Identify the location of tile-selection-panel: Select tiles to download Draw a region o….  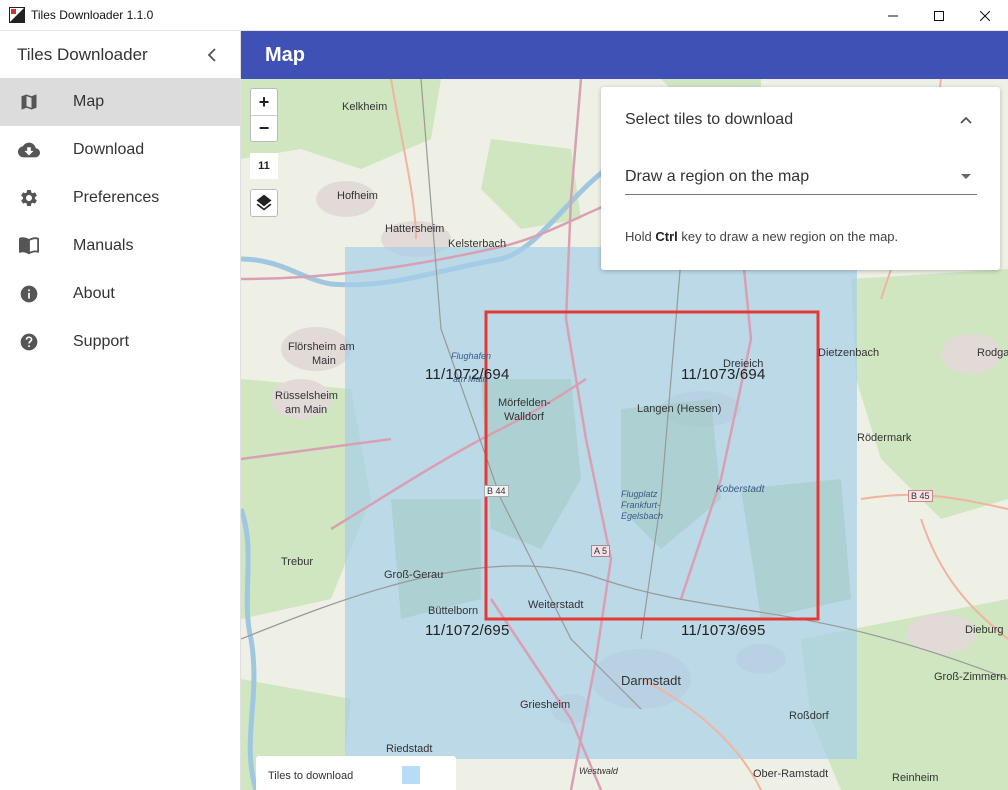
(800, 178).